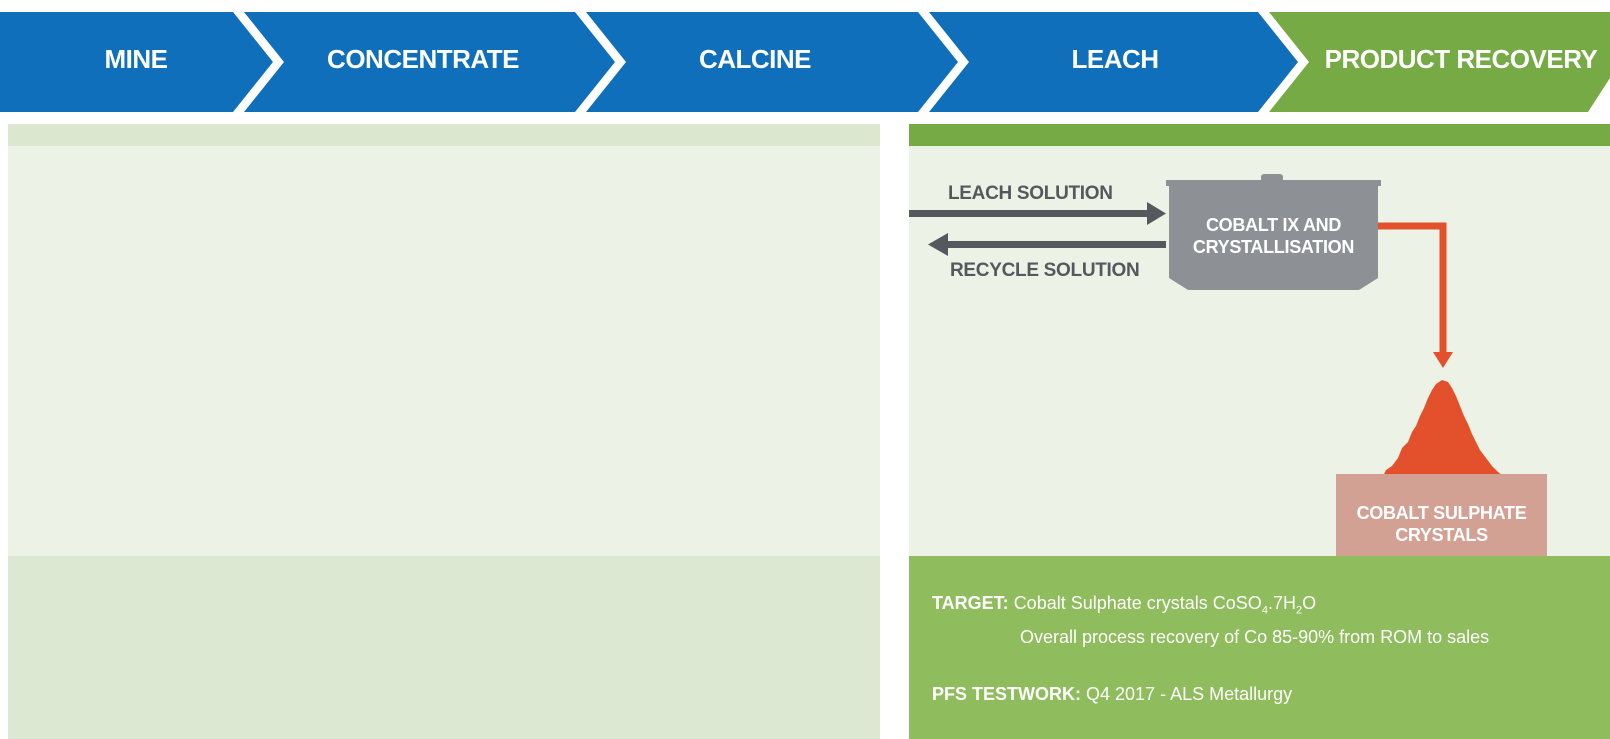 Image resolution: width=1610 pixels, height=739 pixels. I want to click on target-key: TARGET:, so click(970, 603).